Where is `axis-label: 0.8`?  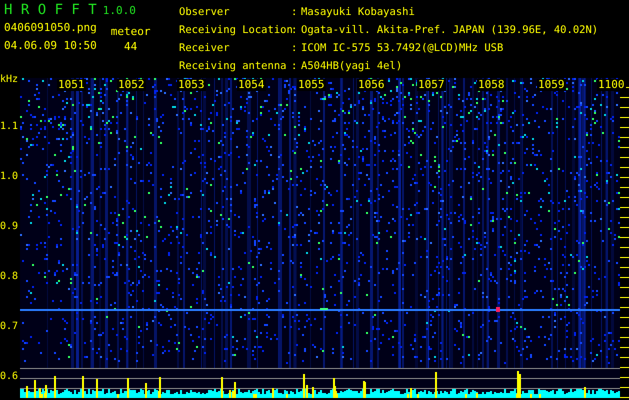
axis-label: 0.8 is located at coordinates (9, 276).